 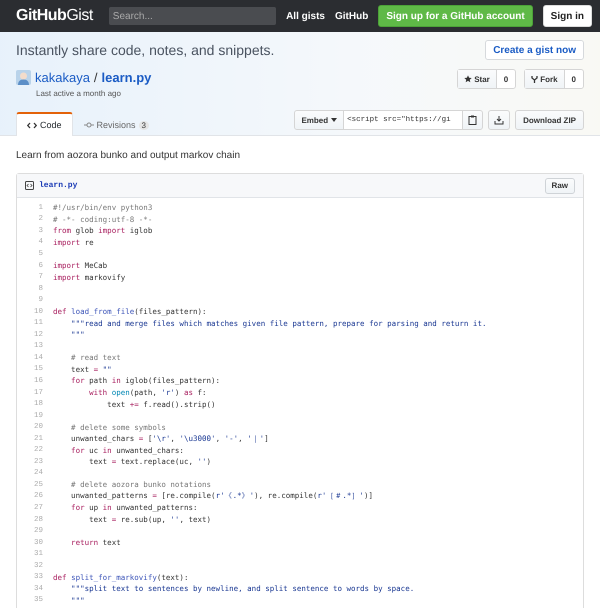 I want to click on code-icon, so click(x=32, y=125).